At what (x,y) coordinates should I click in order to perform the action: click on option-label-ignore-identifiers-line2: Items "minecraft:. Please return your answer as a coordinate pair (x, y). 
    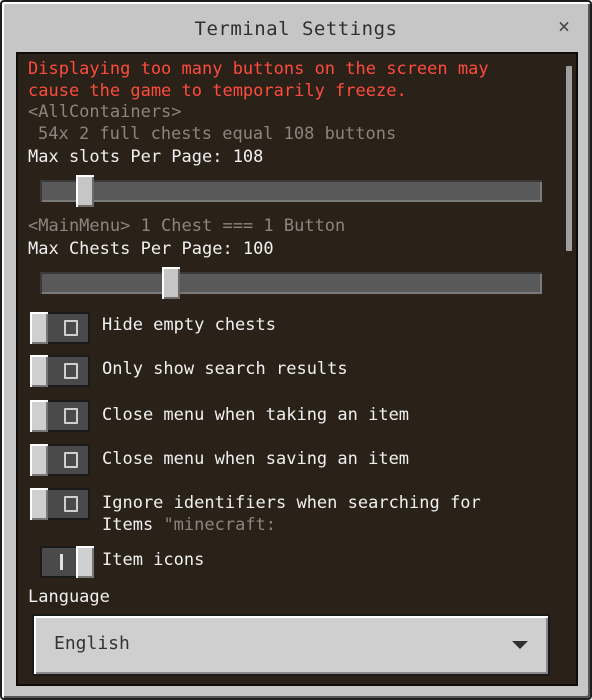
    Looking at the image, I should click on (189, 525).